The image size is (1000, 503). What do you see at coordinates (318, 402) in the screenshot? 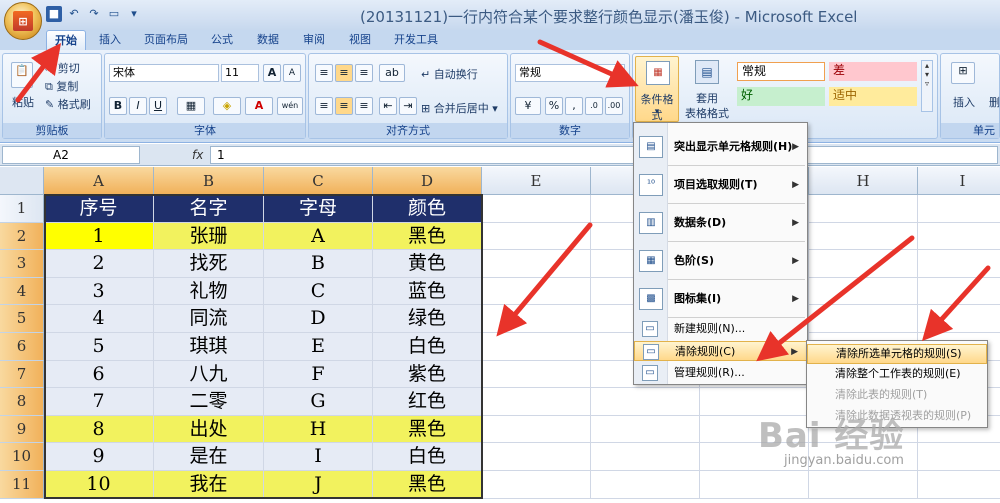
I see `table-cell: G` at bounding box center [318, 402].